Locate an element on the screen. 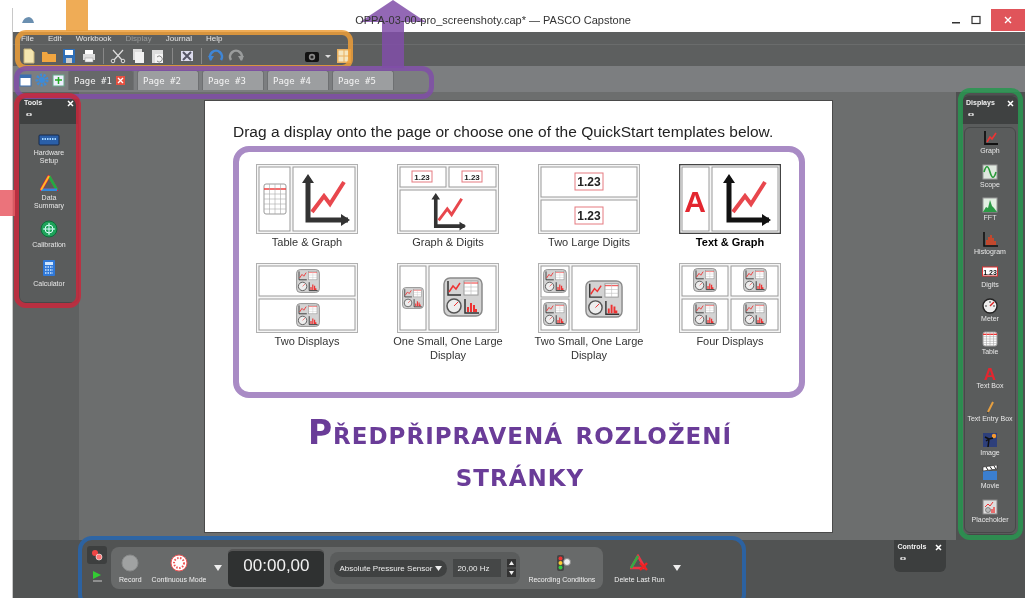  printer-icon is located at coordinates (89, 55).